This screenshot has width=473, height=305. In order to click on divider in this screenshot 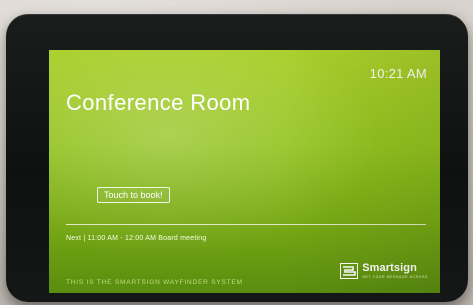, I will do `click(246, 224)`.